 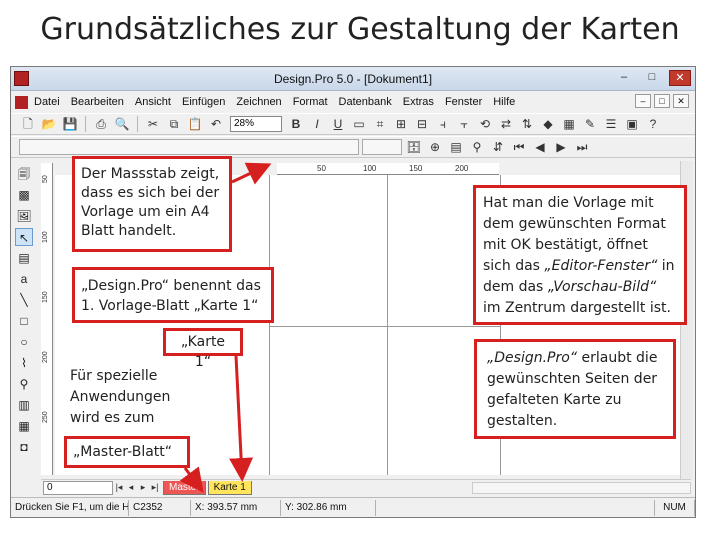 What do you see at coordinates (119, 487) in the screenshot?
I see `first-page-icon: |◂` at bounding box center [119, 487].